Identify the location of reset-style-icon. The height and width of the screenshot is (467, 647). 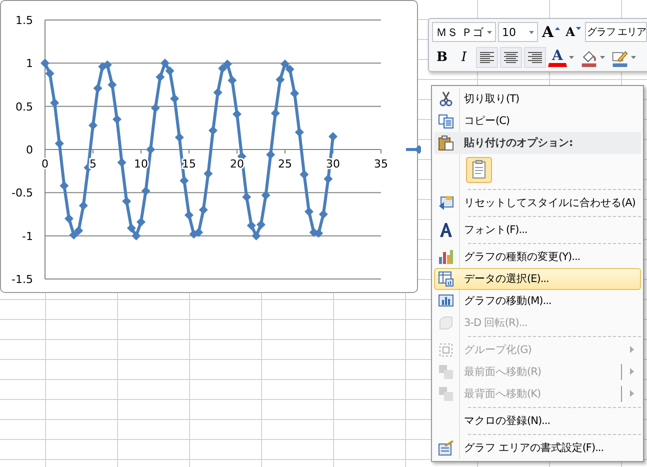
(446, 202).